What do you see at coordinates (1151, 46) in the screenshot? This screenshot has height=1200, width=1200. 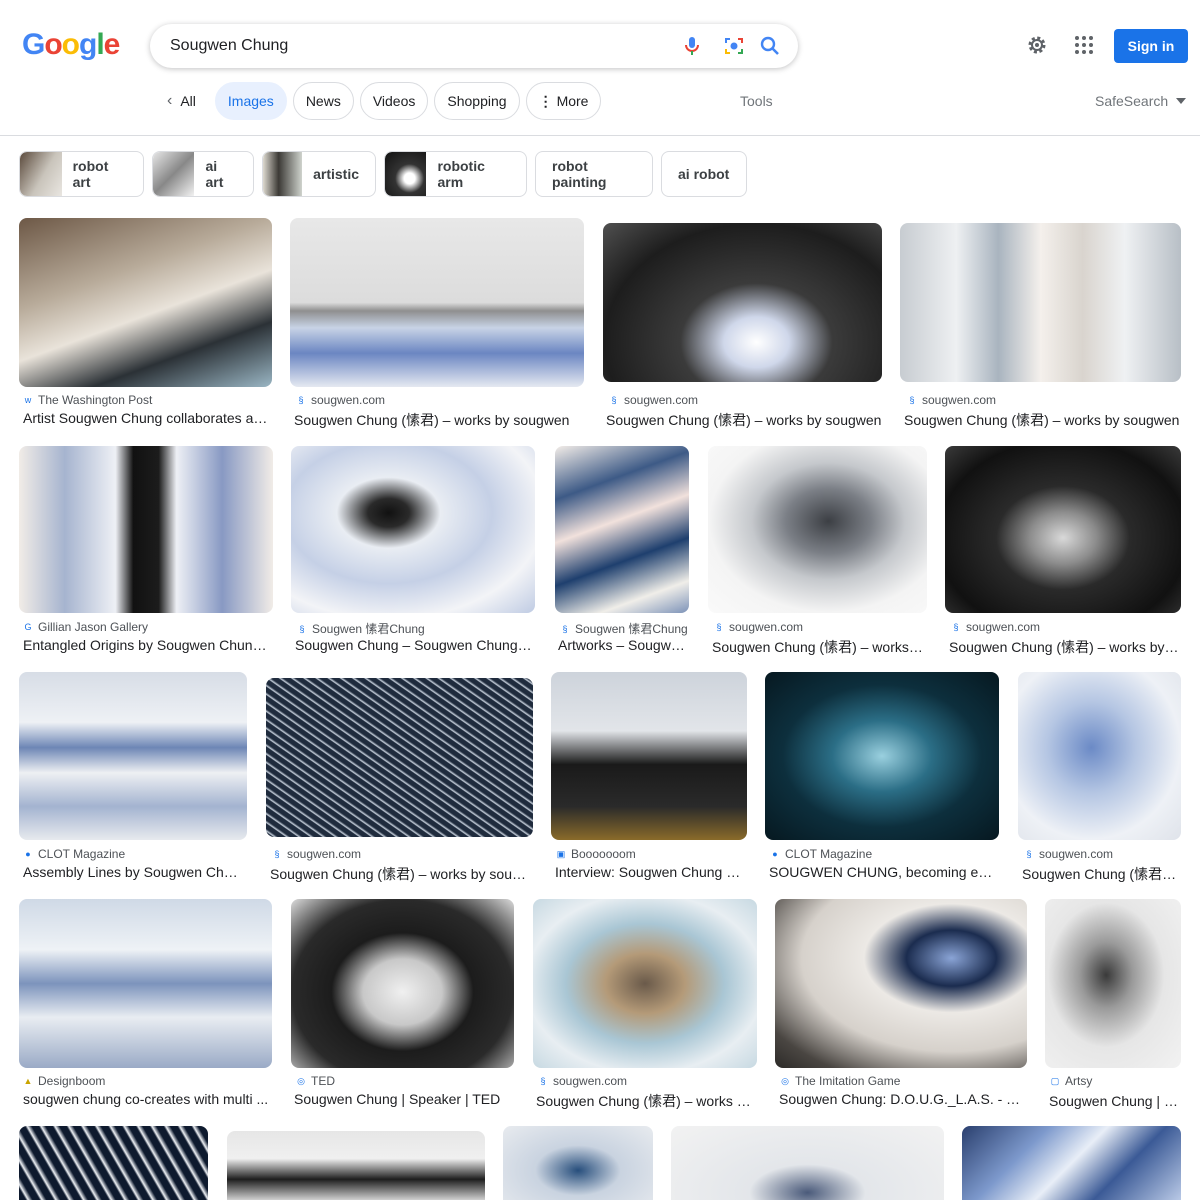 I see `sign-in-button: Sign in` at bounding box center [1151, 46].